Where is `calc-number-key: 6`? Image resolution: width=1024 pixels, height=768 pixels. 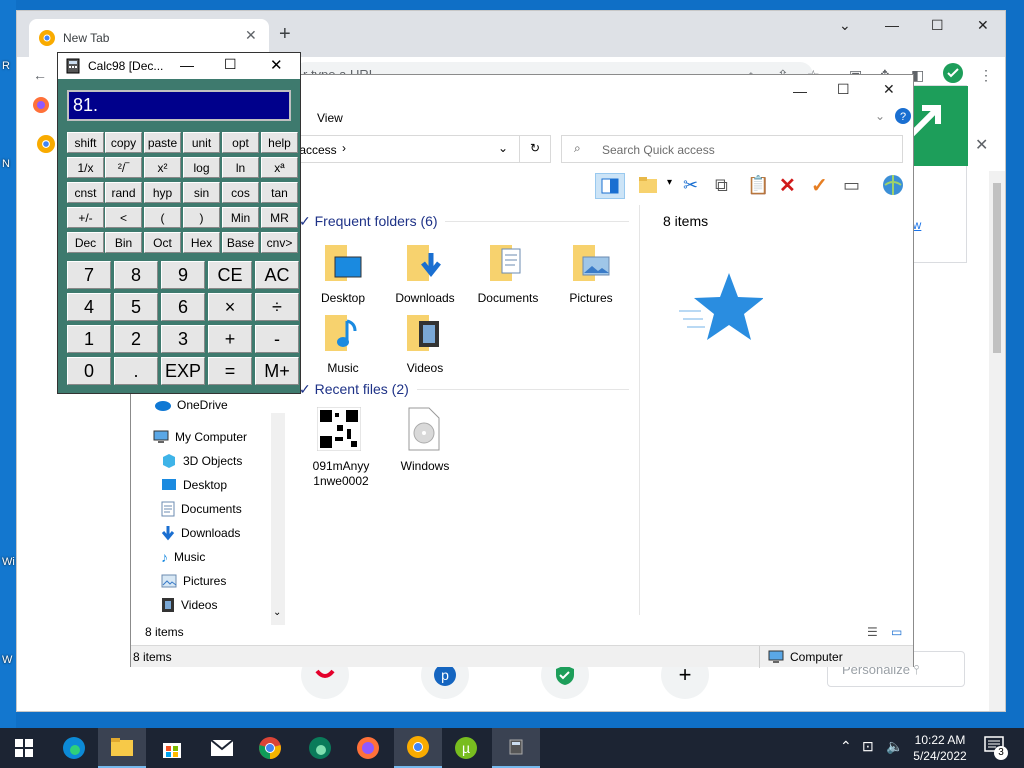 calc-number-key: 6 is located at coordinates (183, 307).